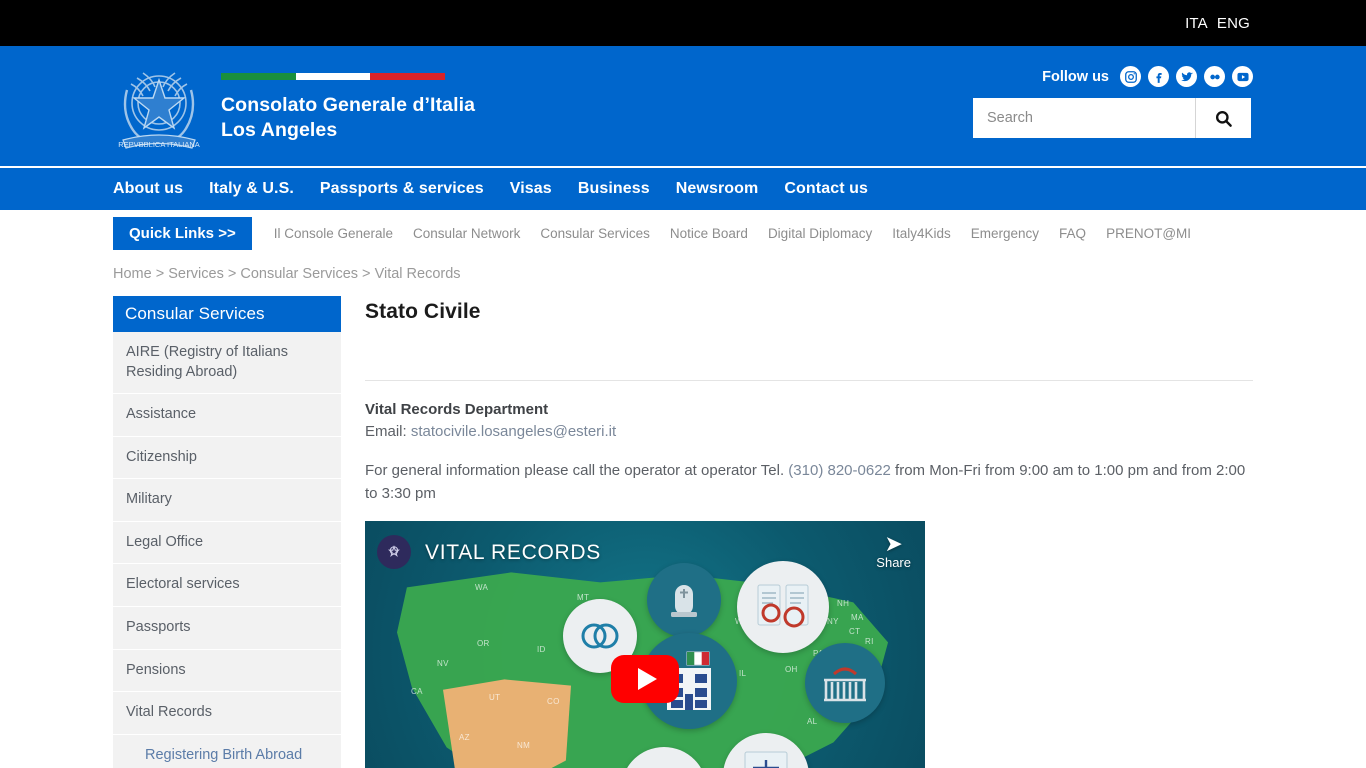 The image size is (1366, 768). Describe the element at coordinates (1186, 76) in the screenshot. I see `twitter-icon` at that location.